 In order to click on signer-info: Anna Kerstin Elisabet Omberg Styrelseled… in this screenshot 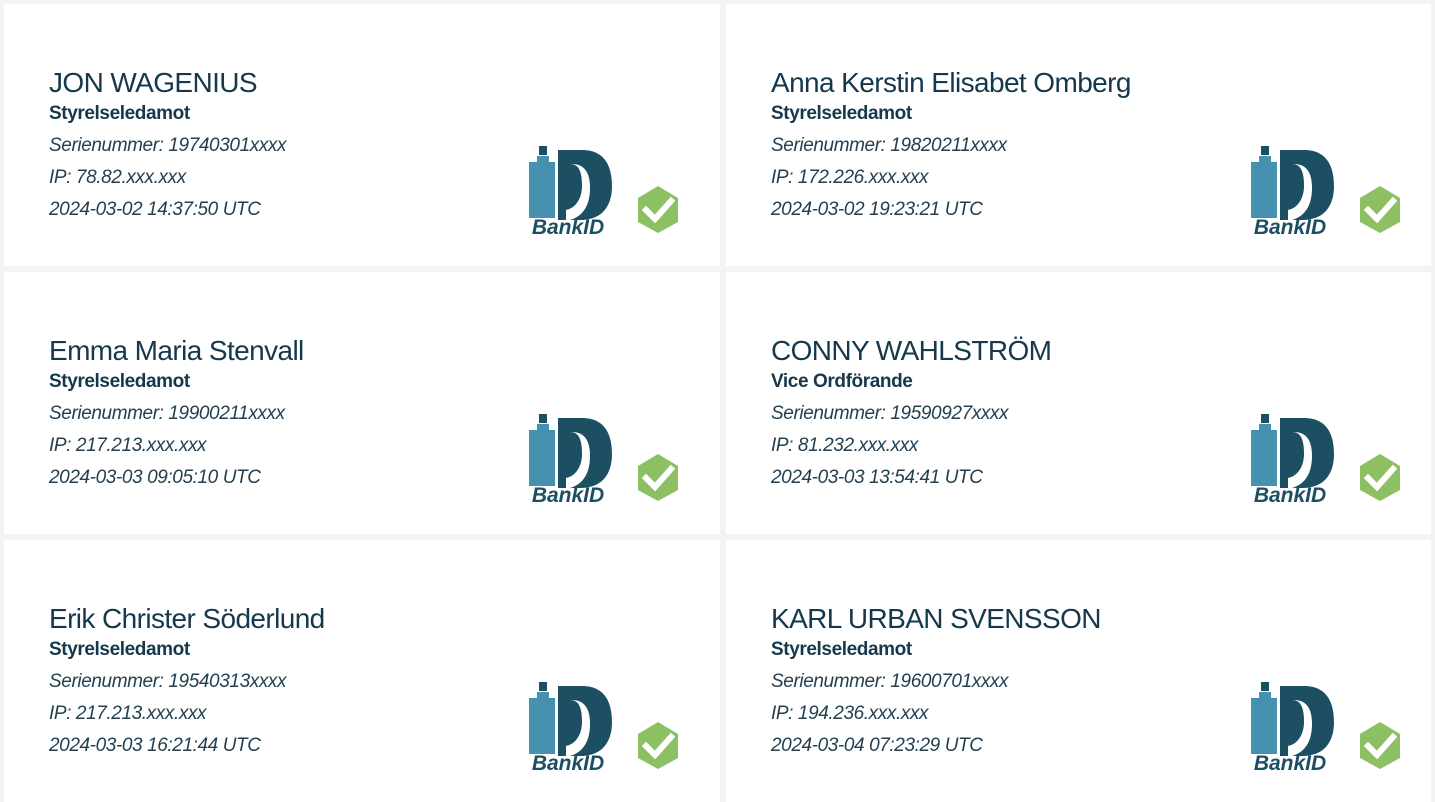, I will do `click(951, 146)`.